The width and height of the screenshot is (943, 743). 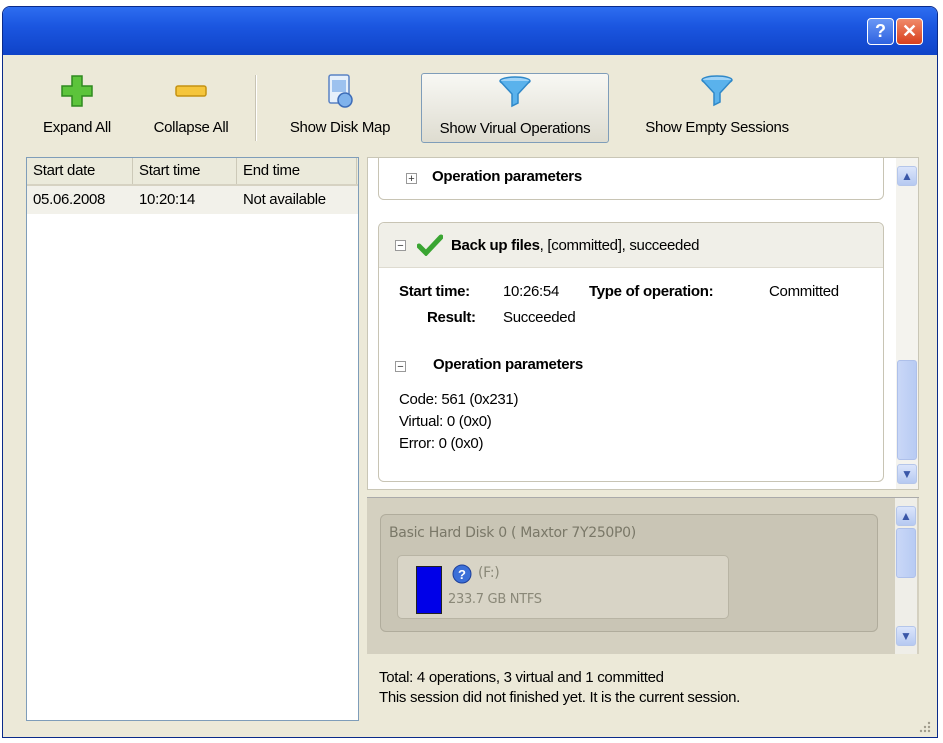 I want to click on show-virtual-operations-button: Show Virual Operations, so click(x=515, y=108).